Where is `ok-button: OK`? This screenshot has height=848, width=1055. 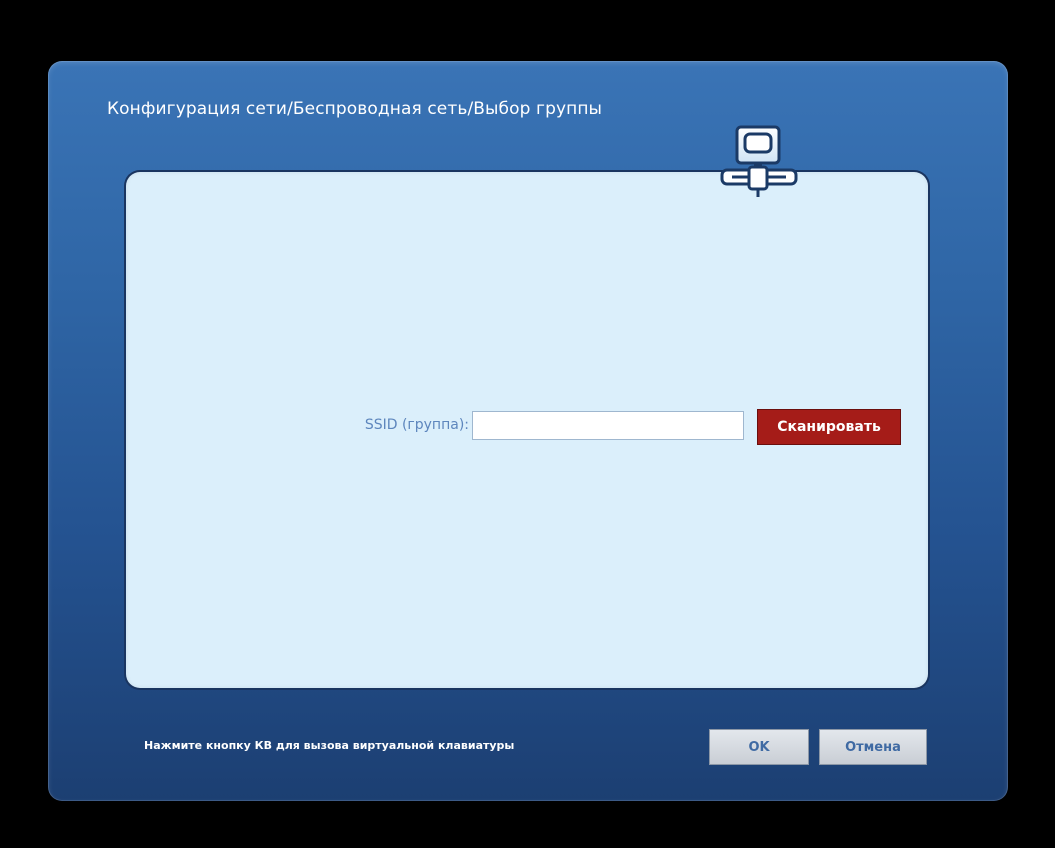
ok-button: OK is located at coordinates (759, 747).